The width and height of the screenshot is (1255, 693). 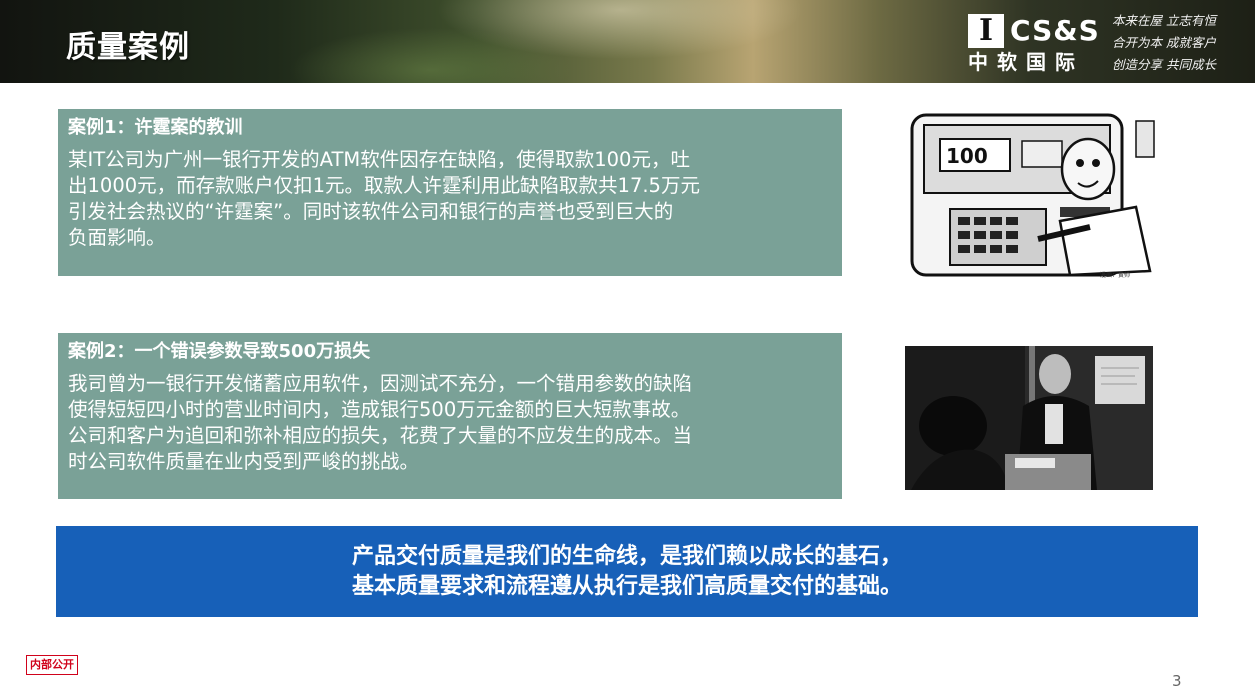 What do you see at coordinates (1026, 62) in the screenshot?
I see `logo-name-cn: 中软国际` at bounding box center [1026, 62].